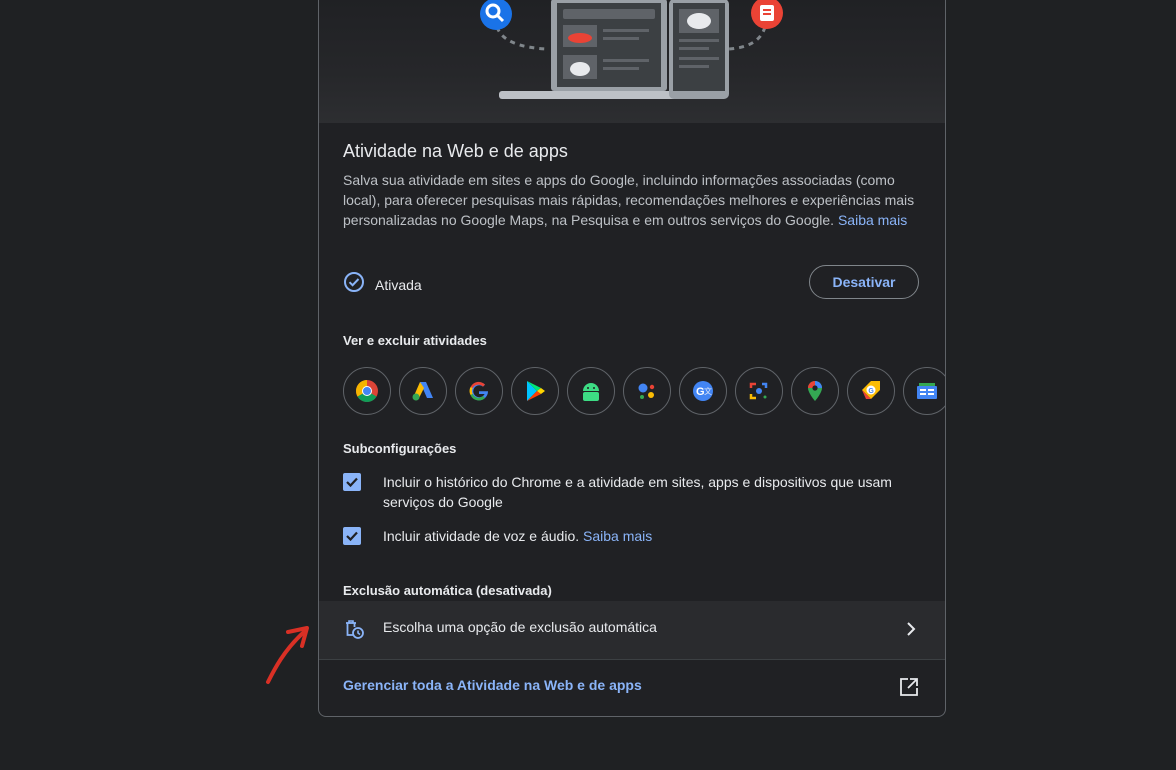  I want to click on voice-audio-label: Incluir atividade de voz e áudio., so click(481, 536).